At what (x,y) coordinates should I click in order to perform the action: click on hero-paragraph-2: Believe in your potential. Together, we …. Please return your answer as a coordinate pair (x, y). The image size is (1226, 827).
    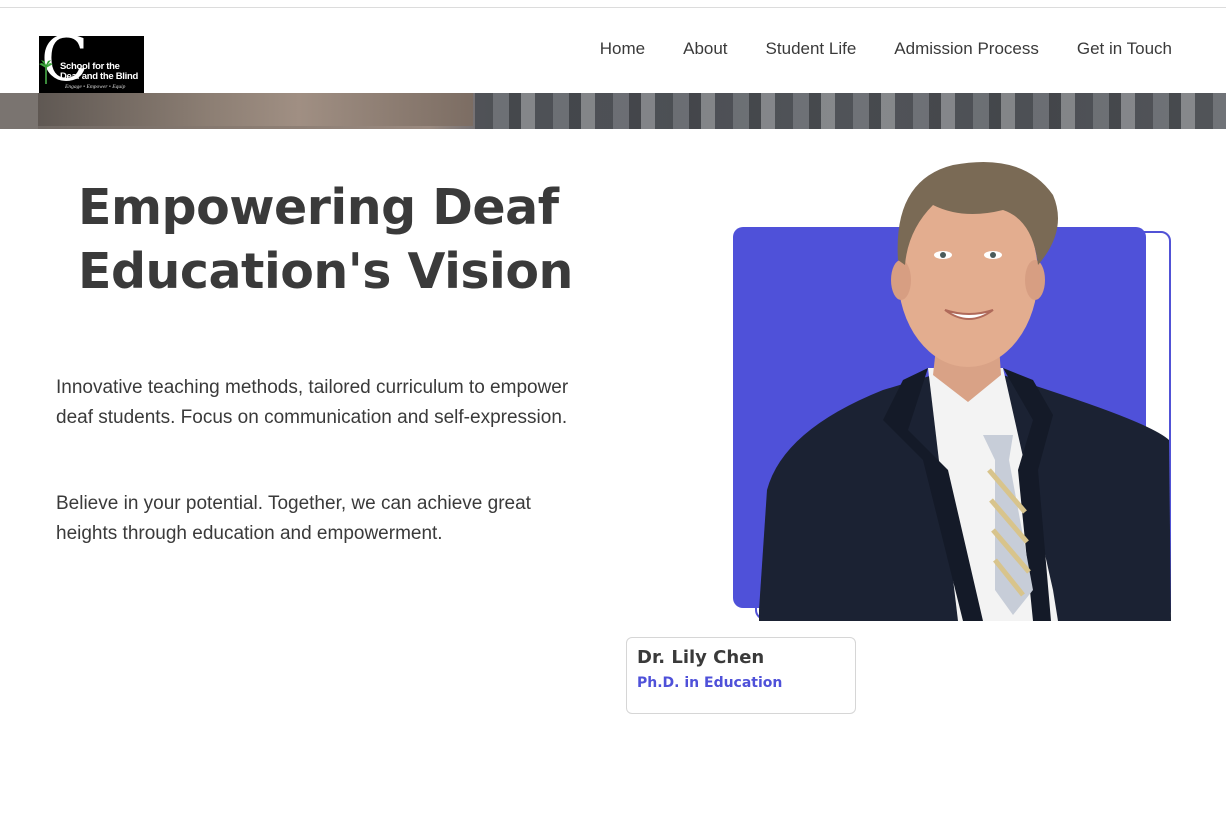
    Looking at the image, I should click on (336, 519).